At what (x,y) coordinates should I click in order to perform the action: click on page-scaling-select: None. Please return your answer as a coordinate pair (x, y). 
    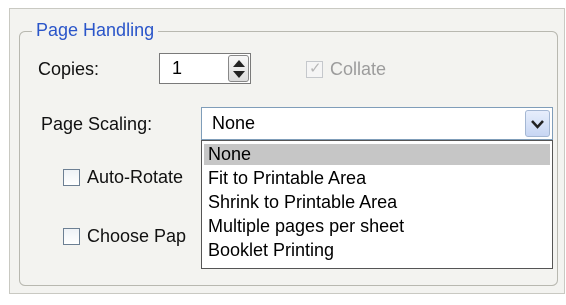
    Looking at the image, I should click on (377, 123).